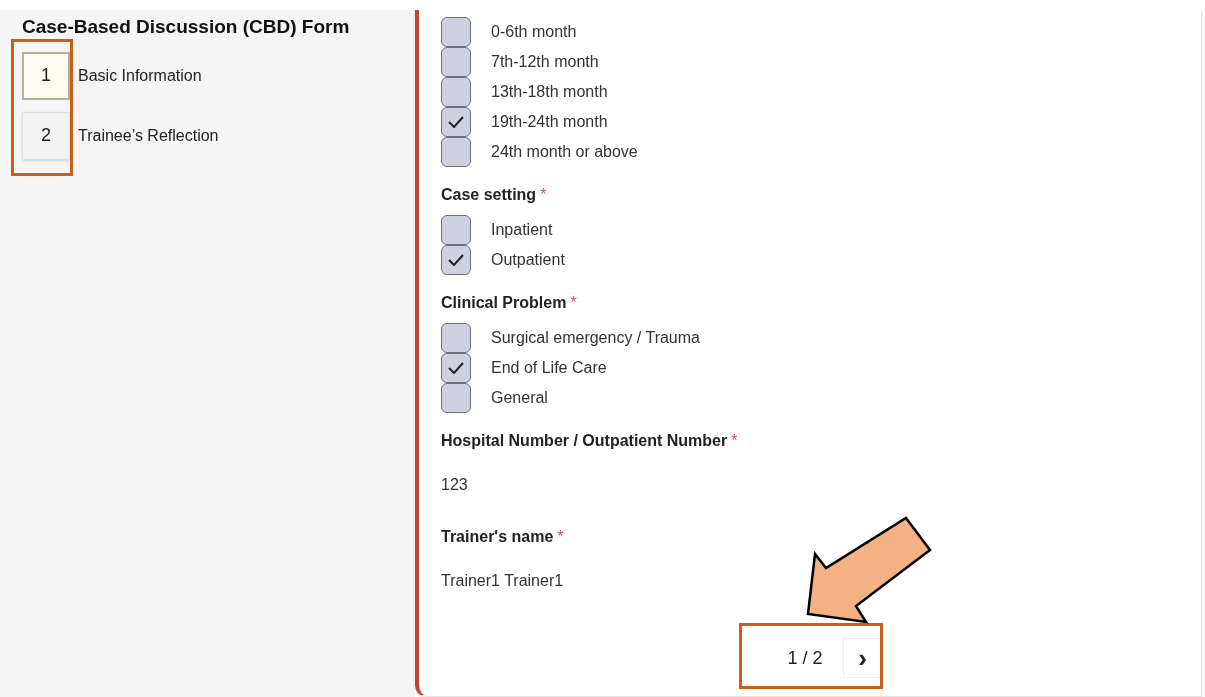 This screenshot has height=697, width=1205. What do you see at coordinates (549, 92) in the screenshot?
I see `option-label: 13th-18th month` at bounding box center [549, 92].